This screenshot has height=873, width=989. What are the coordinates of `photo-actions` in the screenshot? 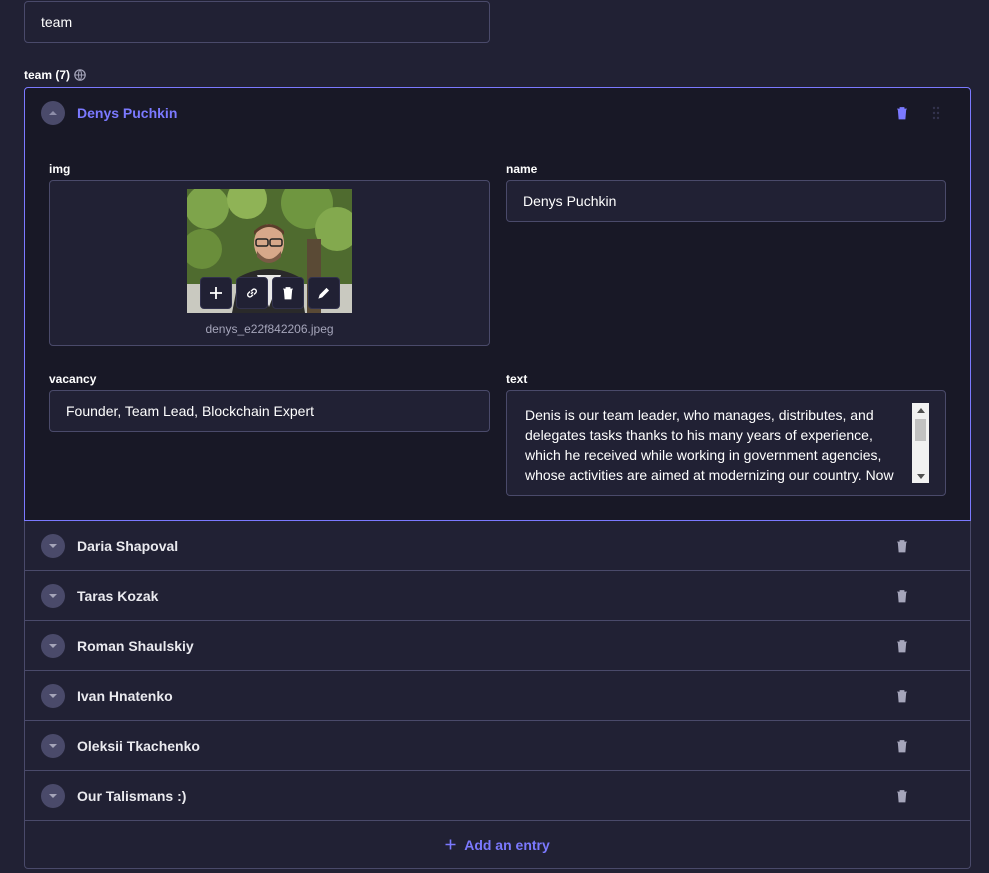 It's located at (270, 293).